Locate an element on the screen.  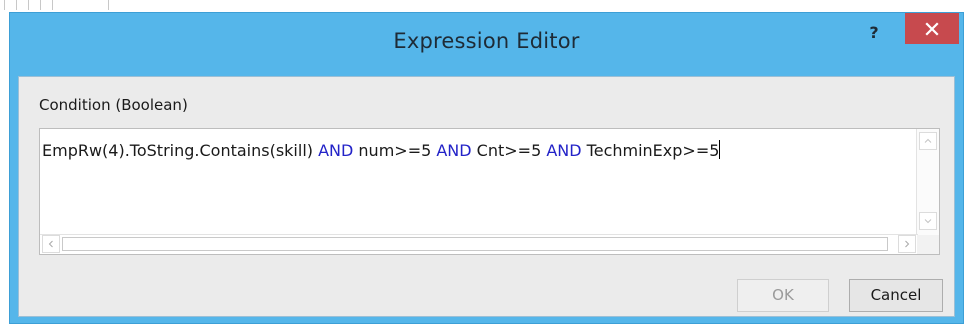
text-caret is located at coordinates (720, 149).